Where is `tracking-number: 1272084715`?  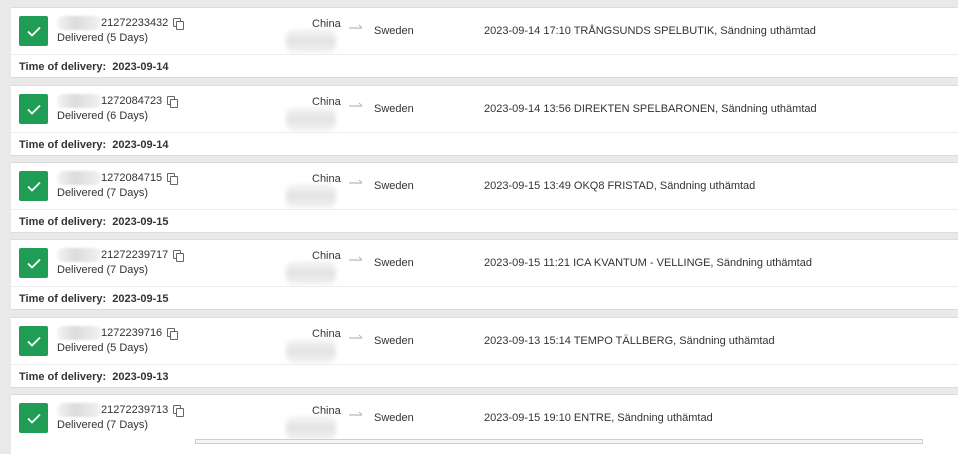
tracking-number: 1272084715 is located at coordinates (118, 178).